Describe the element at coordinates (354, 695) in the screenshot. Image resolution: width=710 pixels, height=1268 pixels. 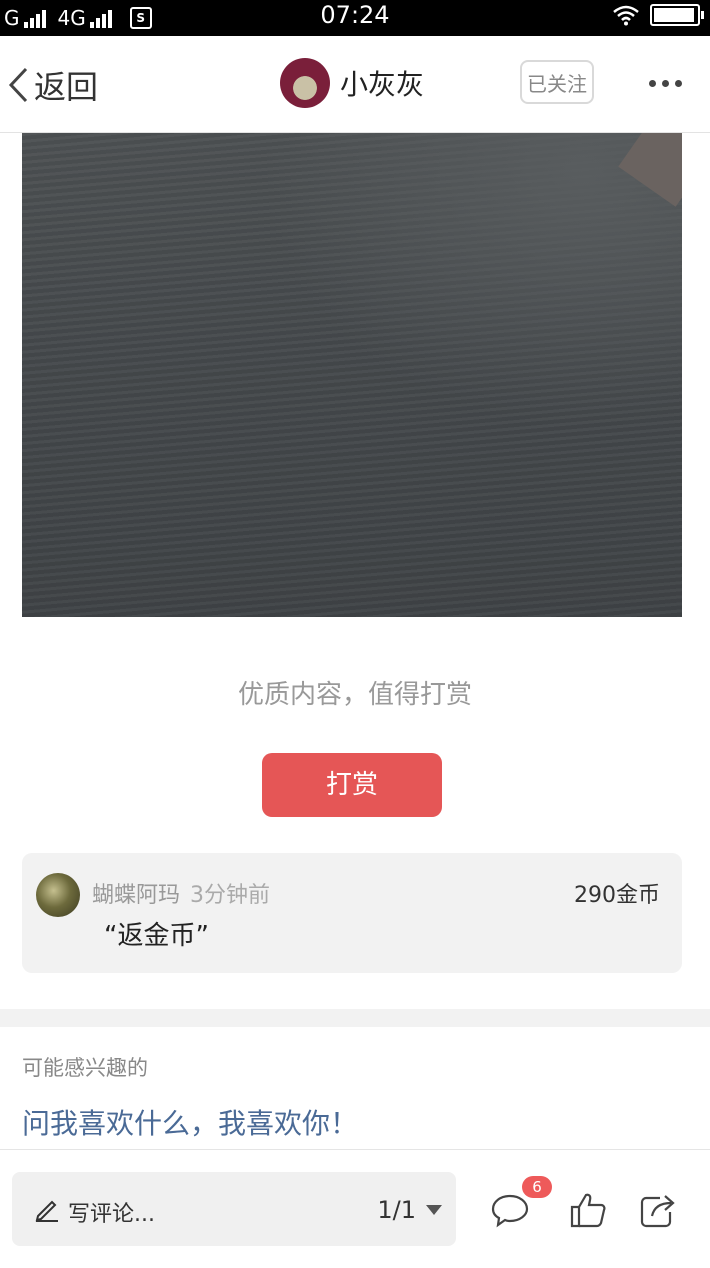
I see `reward-prompt: 优质内容，值得打赏` at that location.